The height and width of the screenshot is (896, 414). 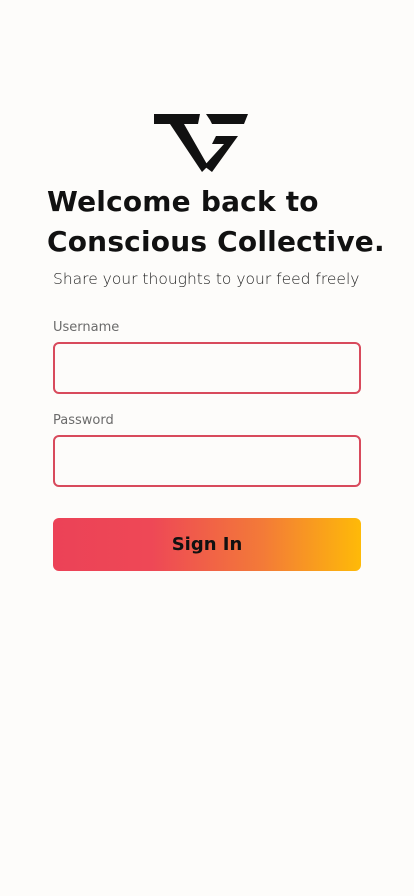 What do you see at coordinates (217, 222) in the screenshot?
I see `page-title: Welcome back to Conscious Collective.` at bounding box center [217, 222].